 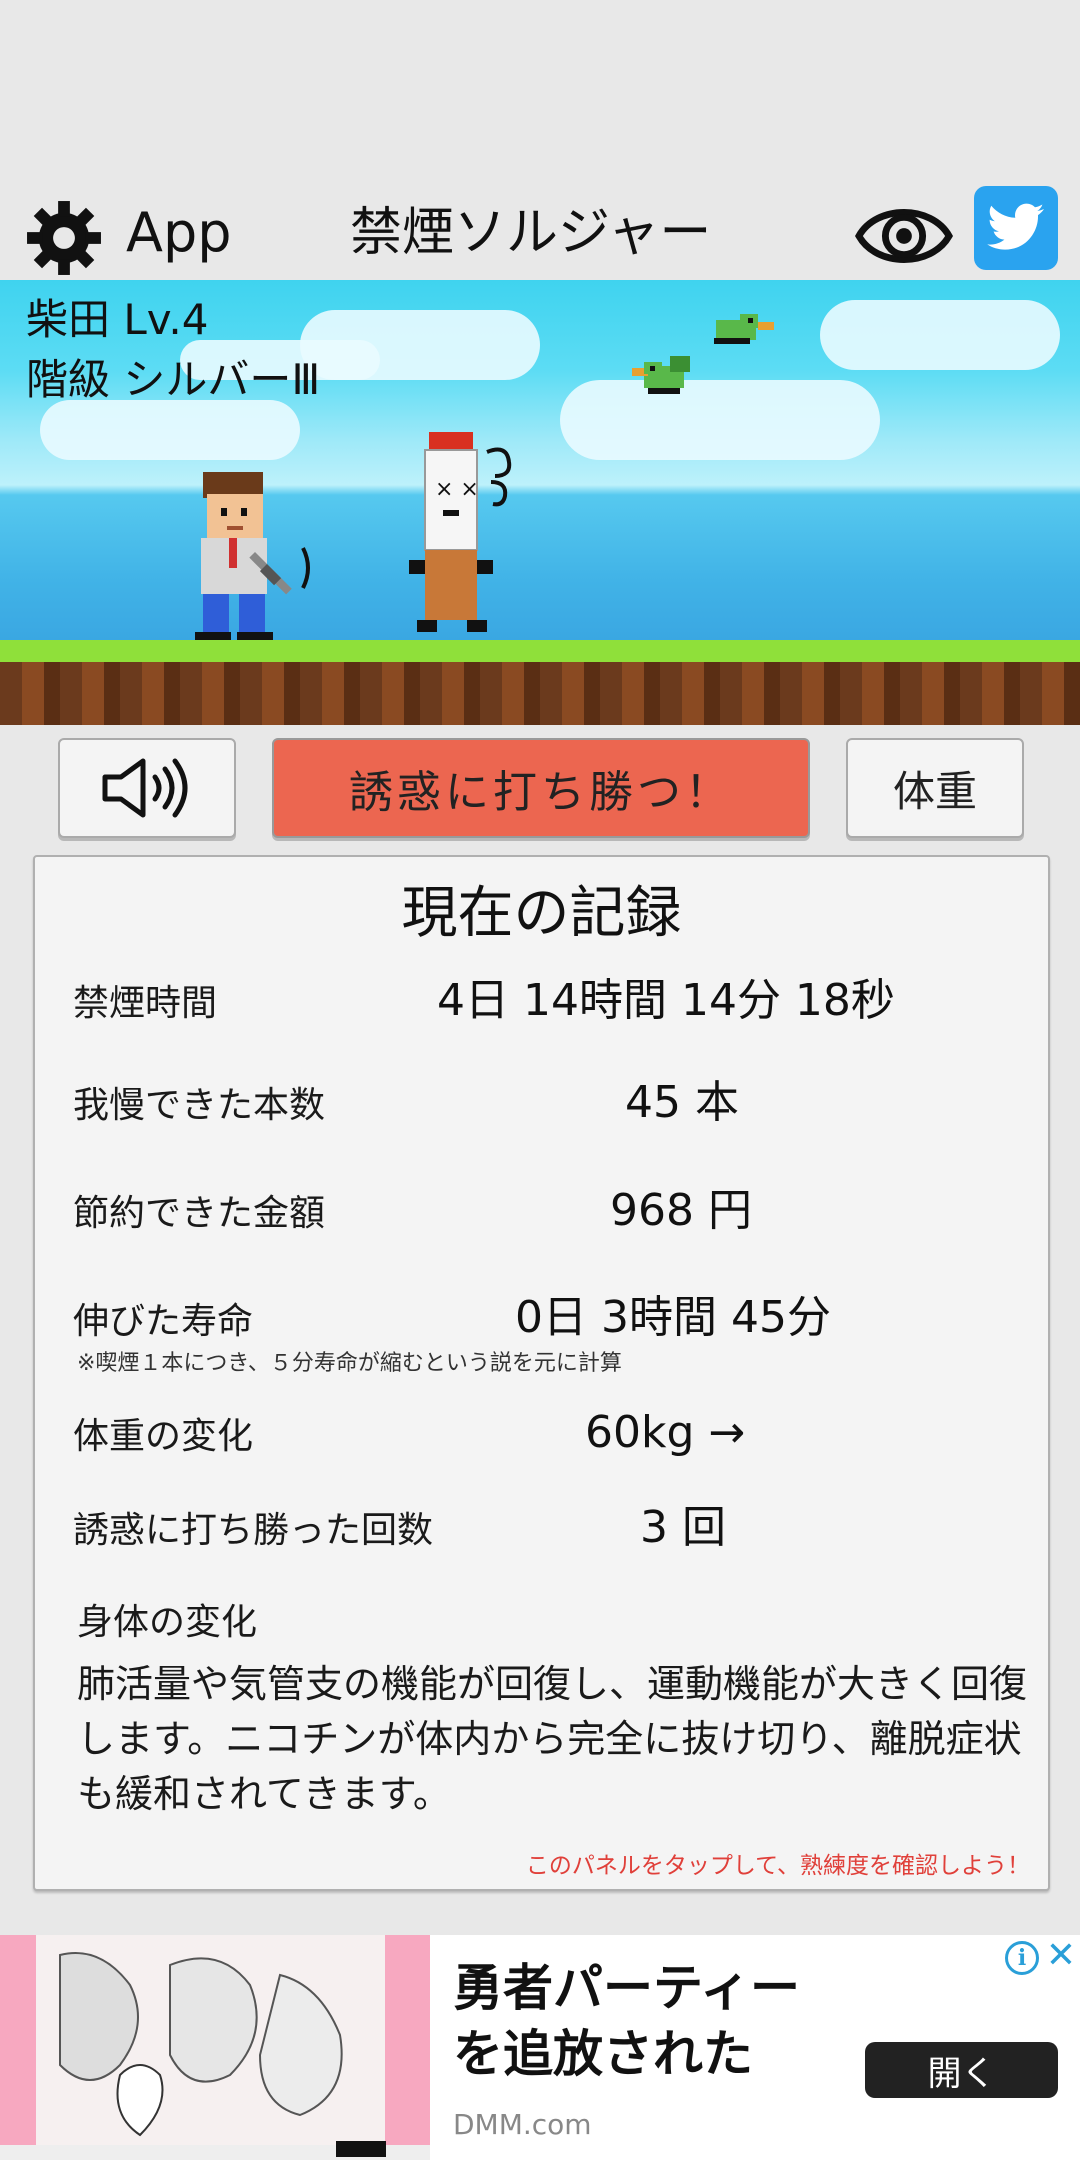 What do you see at coordinates (665, 1432) in the screenshot?
I see `weight-change-value: 60kg →` at bounding box center [665, 1432].